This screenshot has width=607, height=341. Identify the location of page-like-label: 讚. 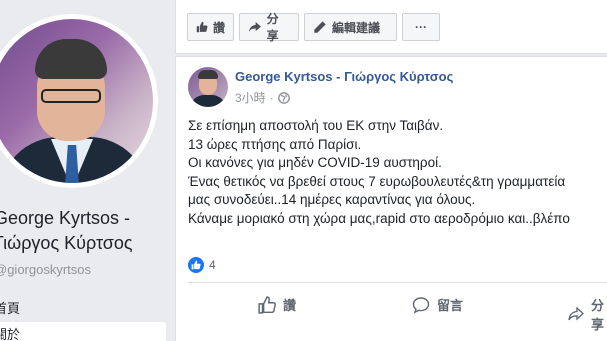
(218, 27).